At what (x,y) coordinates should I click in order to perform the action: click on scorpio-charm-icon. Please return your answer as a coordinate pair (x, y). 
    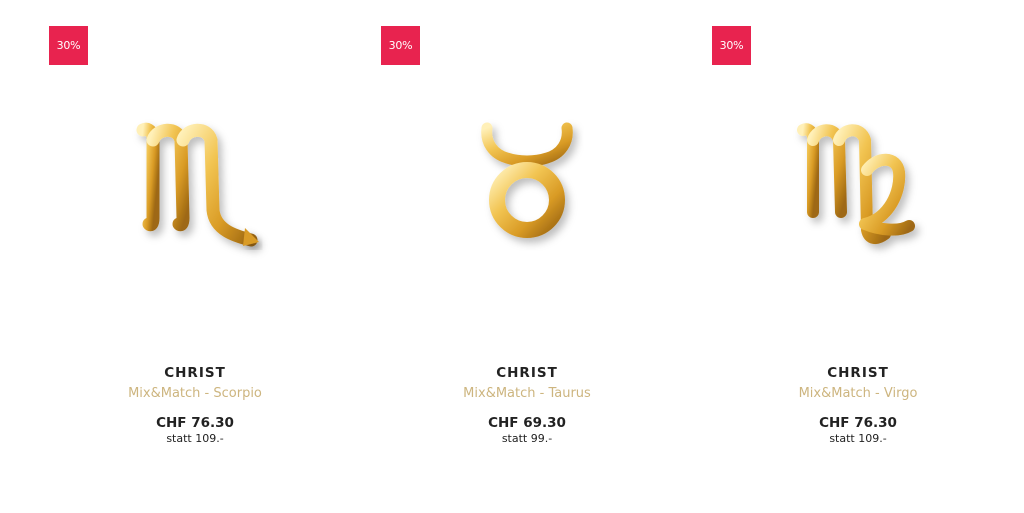
    Looking at the image, I should click on (197, 184).